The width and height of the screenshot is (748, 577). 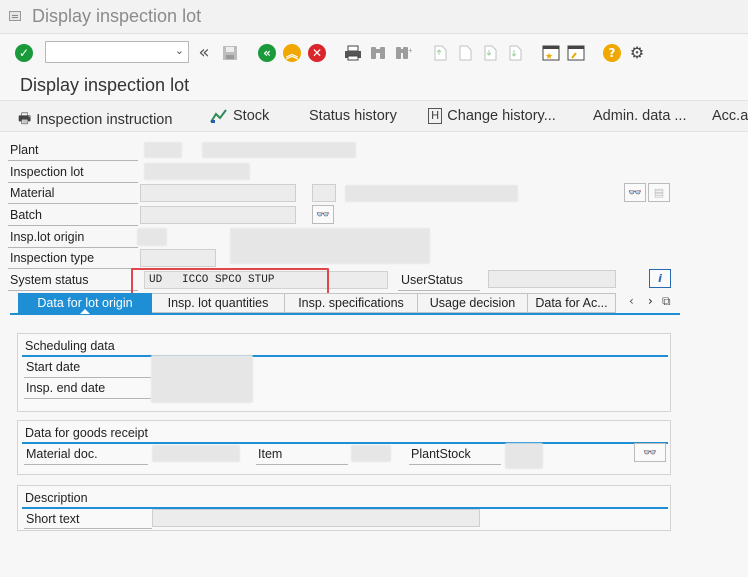 I want to click on insp-lot-origin-label: Insp.lot origin, so click(x=47, y=237).